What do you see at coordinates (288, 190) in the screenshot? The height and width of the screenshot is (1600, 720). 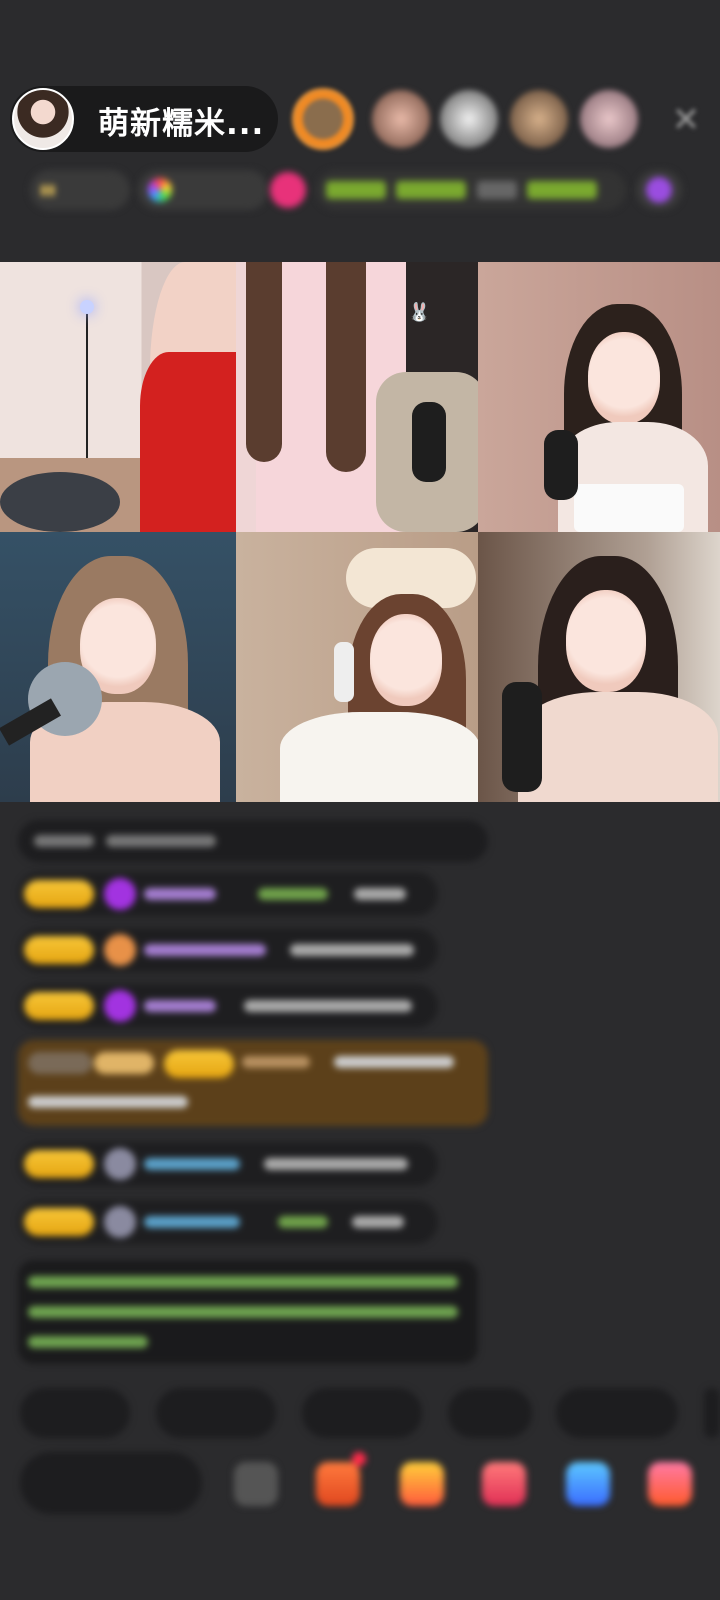 I see `info-chip-gift` at bounding box center [288, 190].